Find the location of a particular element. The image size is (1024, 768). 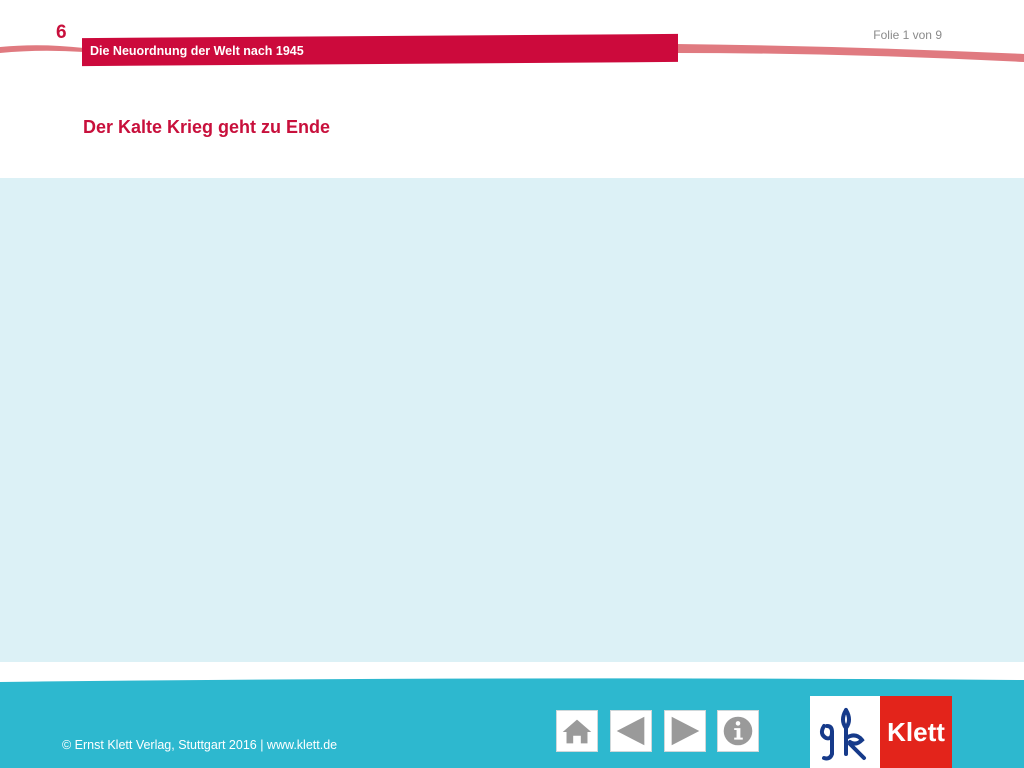

previous-button is located at coordinates (631, 731).